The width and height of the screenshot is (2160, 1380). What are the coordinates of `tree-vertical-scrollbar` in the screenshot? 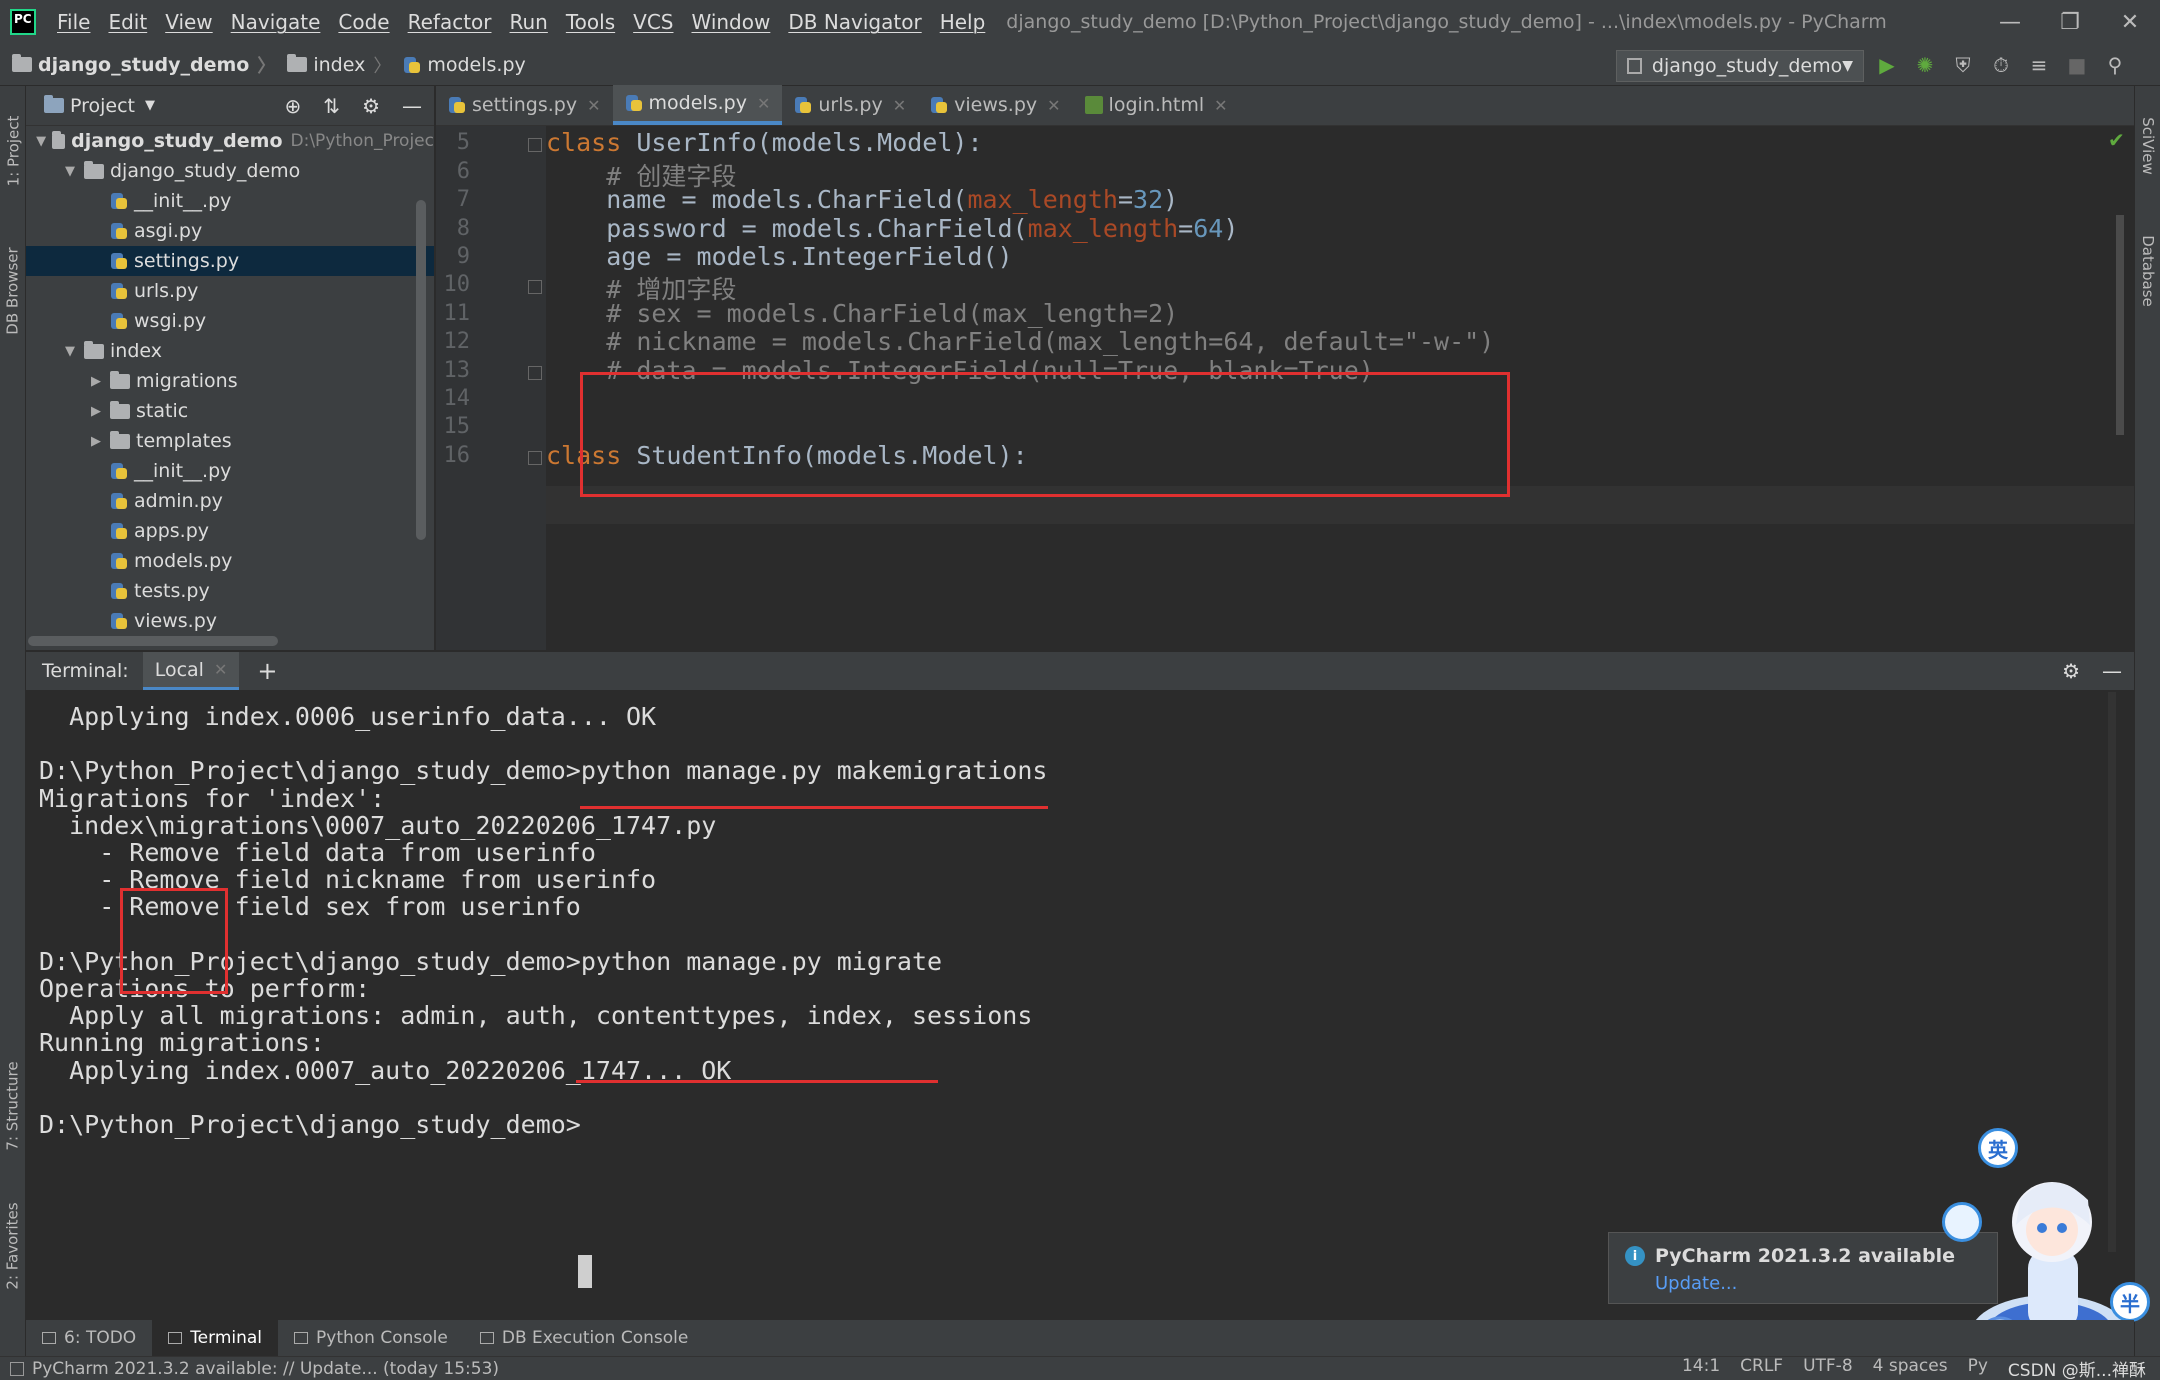 It's located at (421, 370).